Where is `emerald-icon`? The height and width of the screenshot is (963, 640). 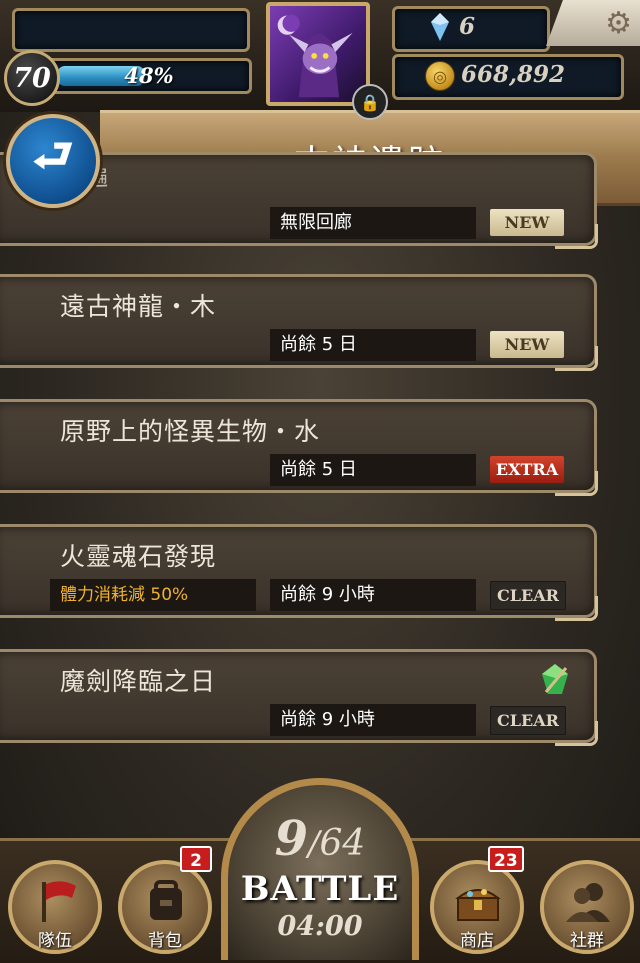
emerald-icon is located at coordinates (555, 679).